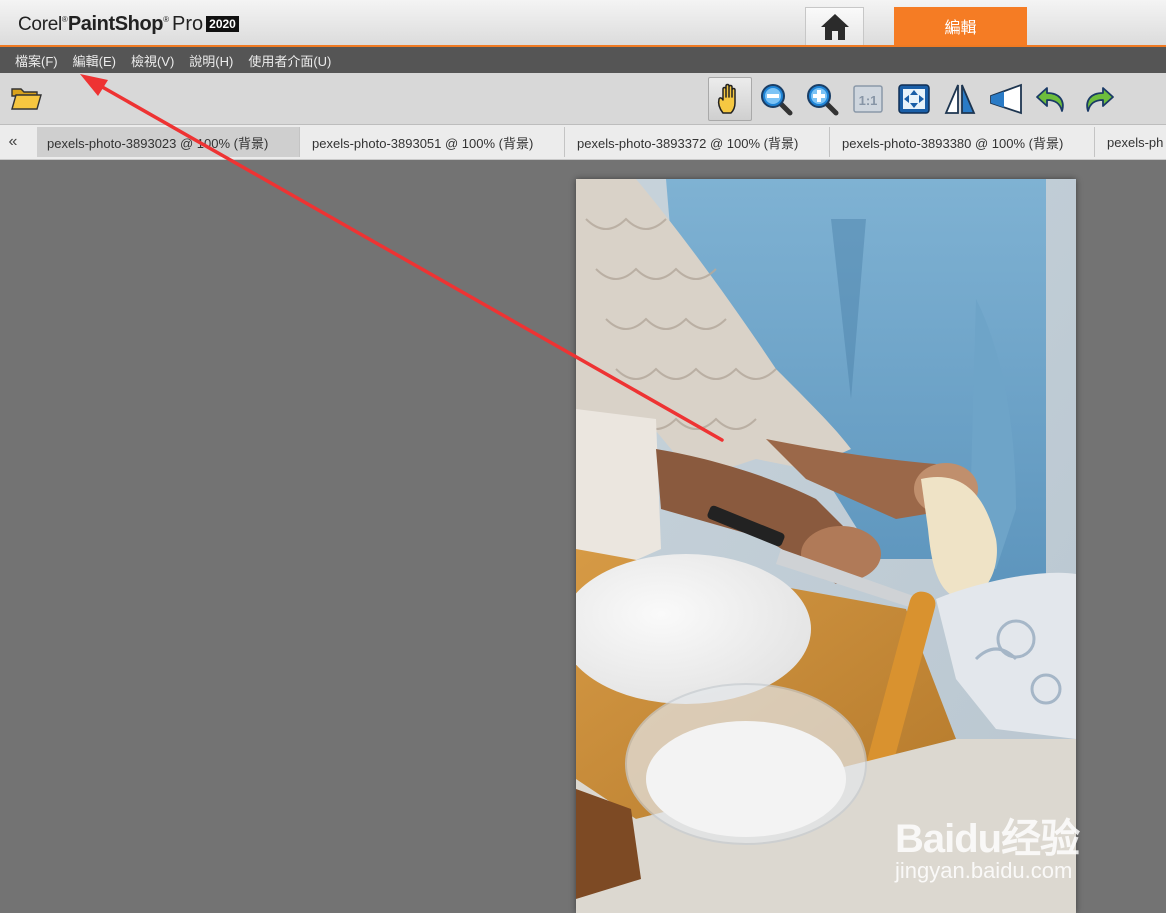 This screenshot has width=1166, height=913. What do you see at coordinates (583, 60) in the screenshot?
I see `menu-bar: 檔案(F) 編輯(E) 檢視(V) 說明(H) 使用者介面(U)` at bounding box center [583, 60].